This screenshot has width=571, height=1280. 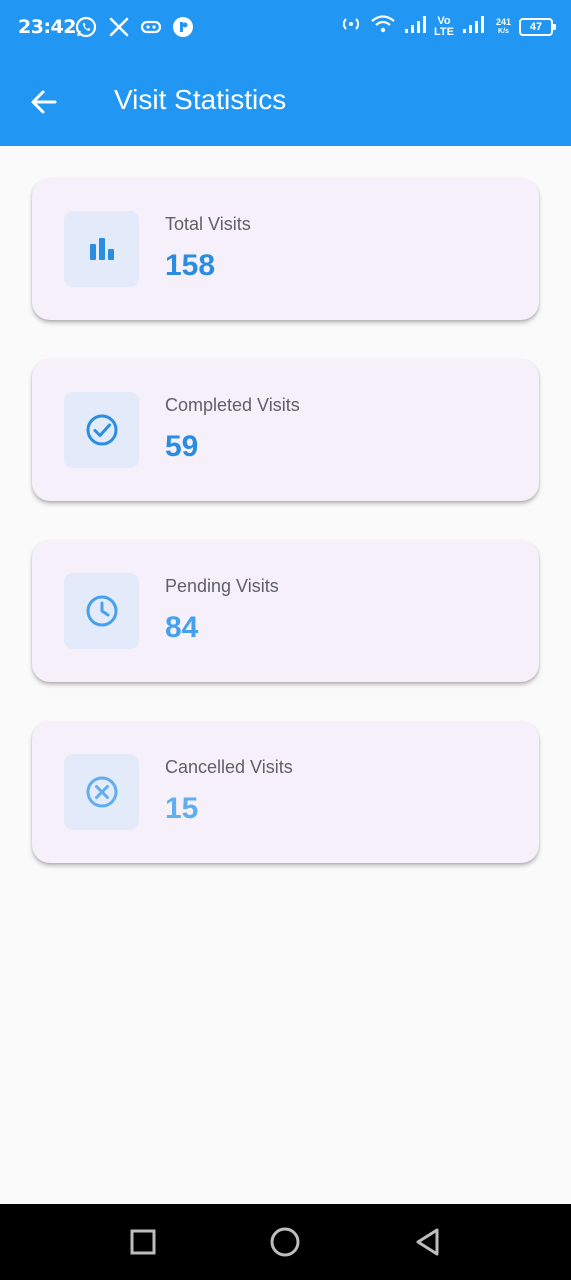 I want to click on home-circle-icon, so click(x=285, y=1242).